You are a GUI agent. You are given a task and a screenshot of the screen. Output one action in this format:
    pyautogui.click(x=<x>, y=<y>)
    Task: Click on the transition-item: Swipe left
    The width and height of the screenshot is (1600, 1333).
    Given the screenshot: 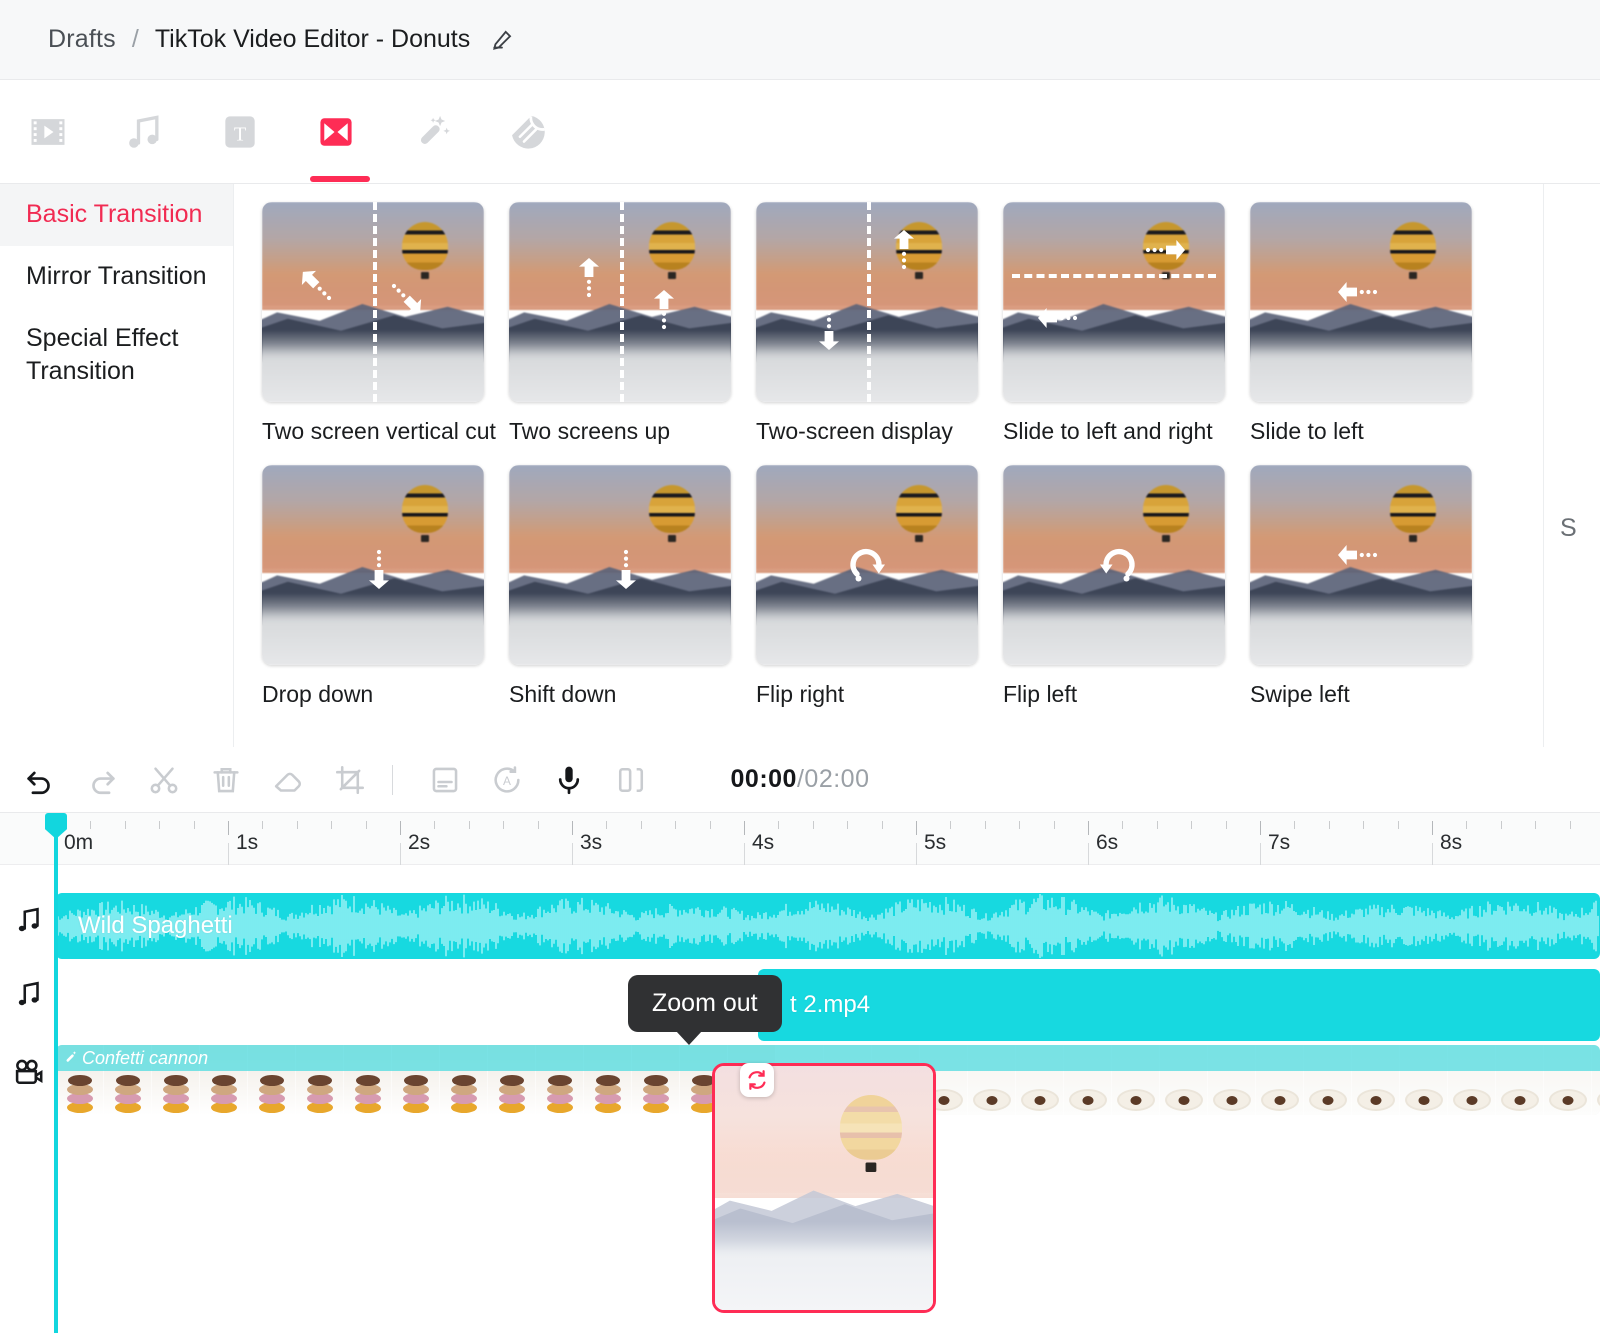 What is the action you would take?
    pyautogui.click(x=1373, y=586)
    